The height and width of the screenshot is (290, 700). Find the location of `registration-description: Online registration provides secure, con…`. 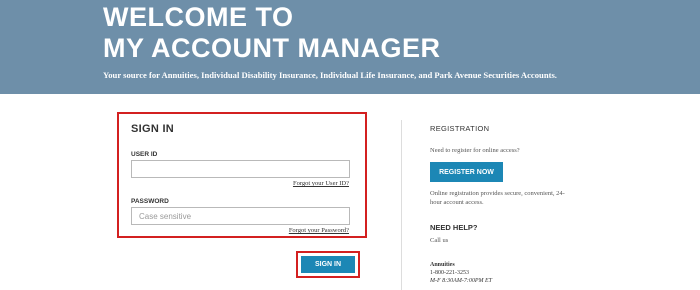

registration-description: Online registration provides secure, con… is located at coordinates (497, 198).